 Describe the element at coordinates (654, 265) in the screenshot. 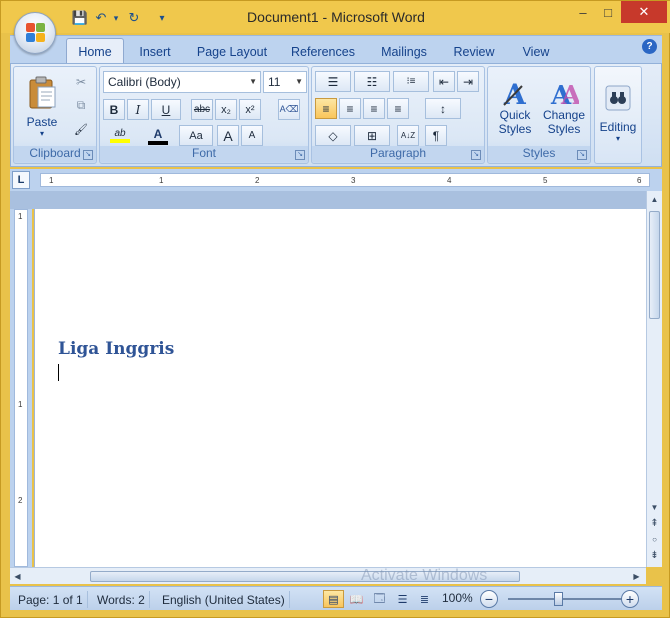

I see `vertical-scroll-thumb` at that location.